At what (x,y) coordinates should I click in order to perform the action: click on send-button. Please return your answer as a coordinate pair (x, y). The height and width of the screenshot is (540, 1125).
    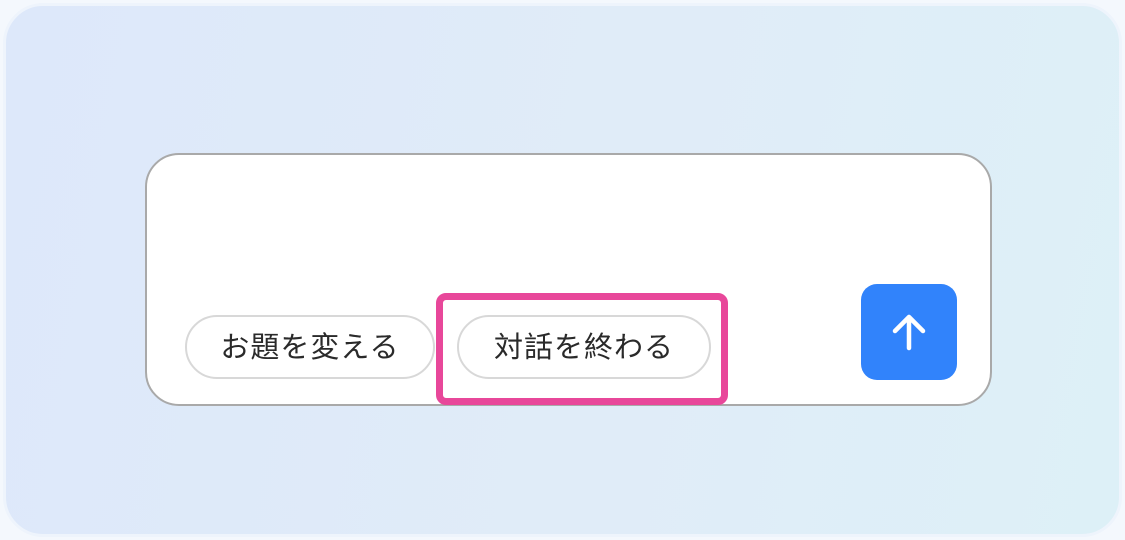
    Looking at the image, I should click on (909, 332).